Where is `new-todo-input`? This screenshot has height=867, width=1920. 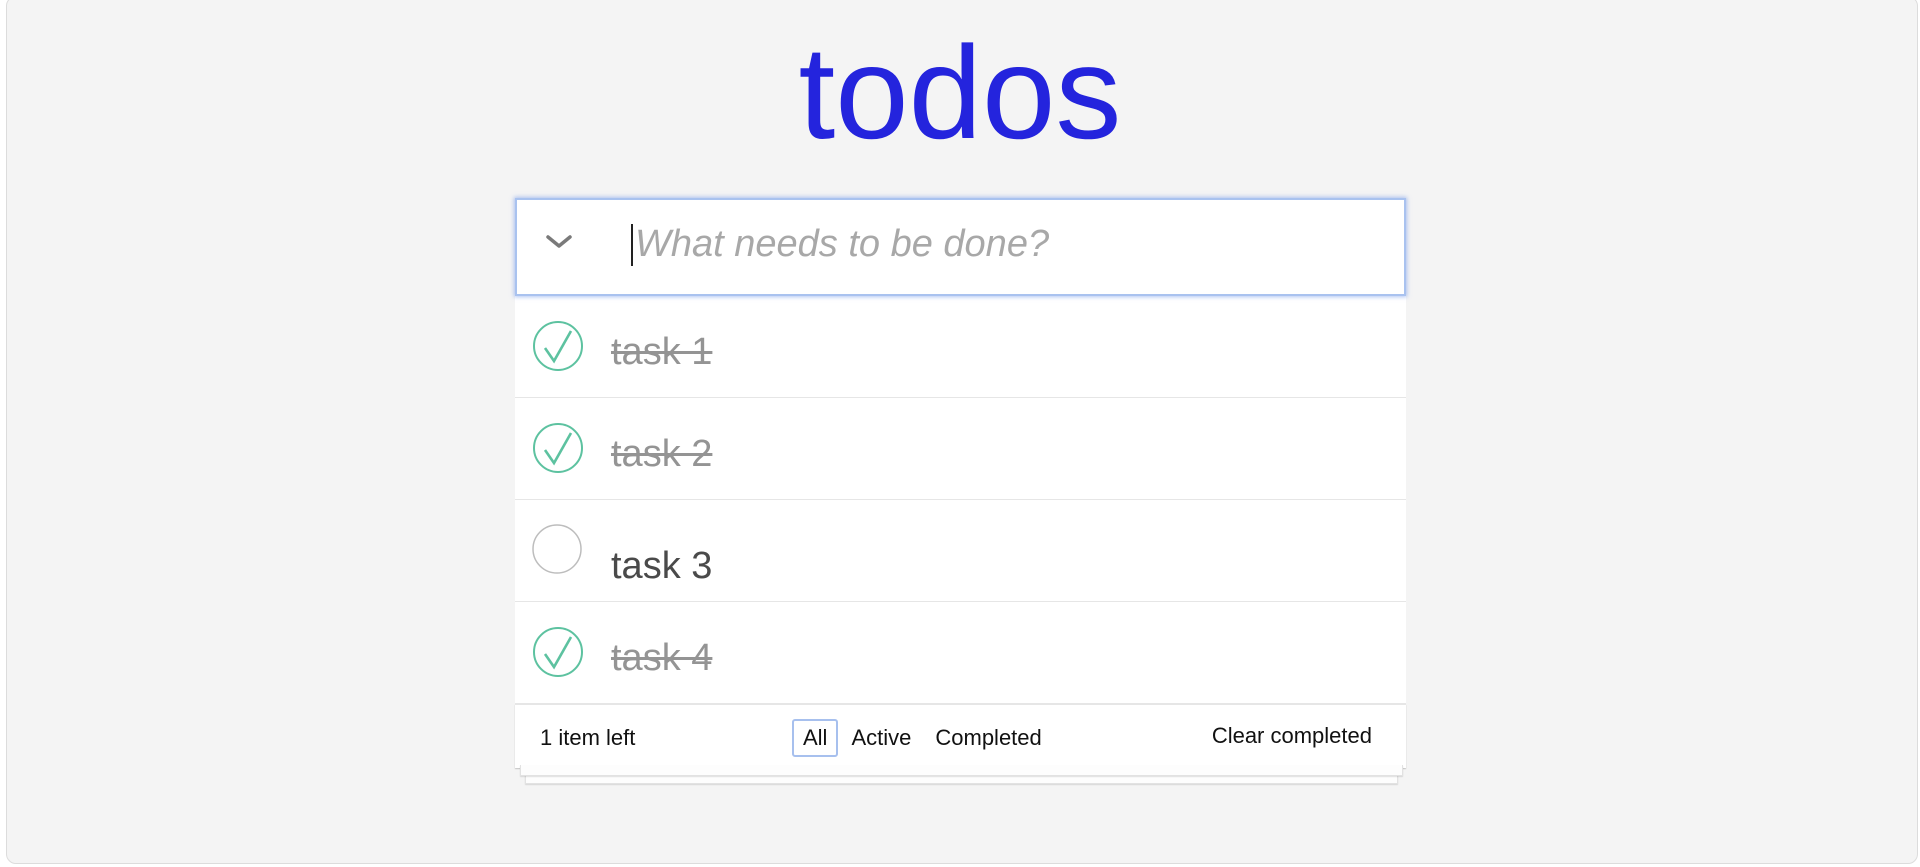 new-todo-input is located at coordinates (1003, 244).